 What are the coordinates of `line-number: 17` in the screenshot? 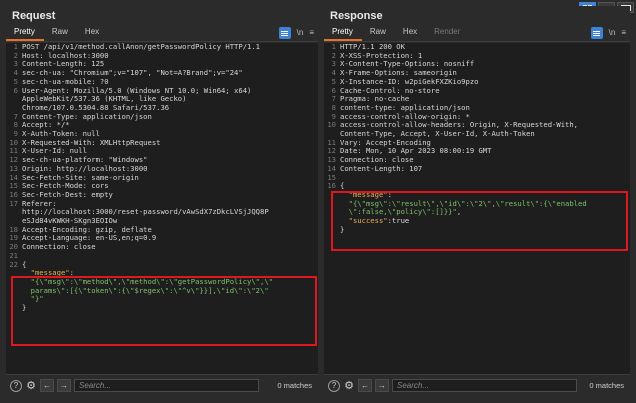 It's located at (13, 203).